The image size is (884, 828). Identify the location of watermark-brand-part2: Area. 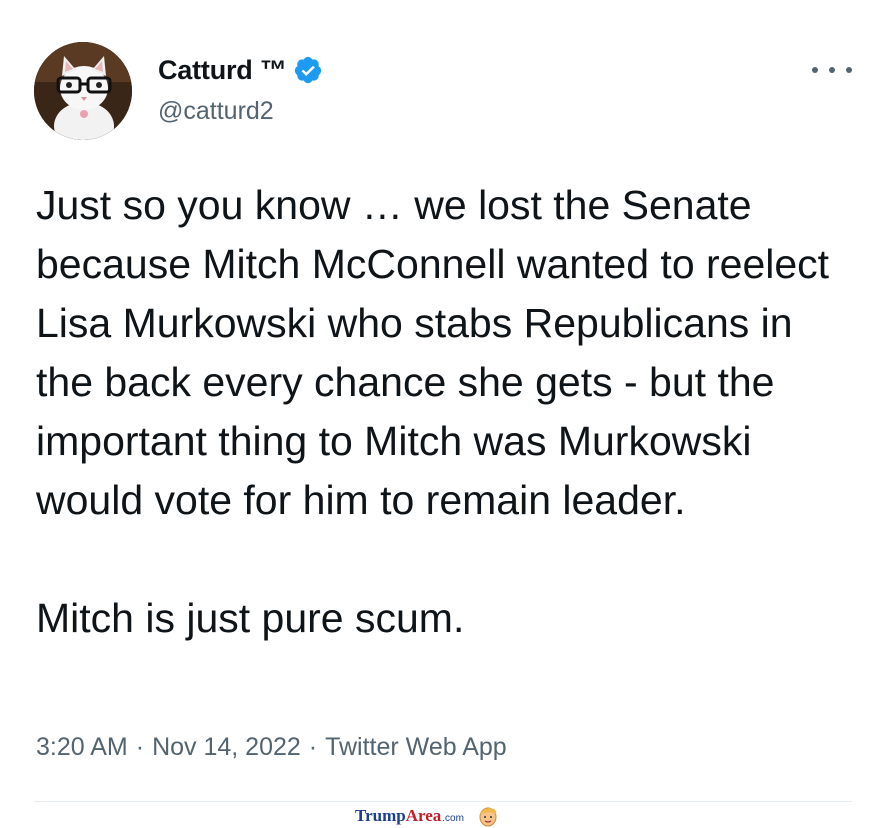
(423, 815).